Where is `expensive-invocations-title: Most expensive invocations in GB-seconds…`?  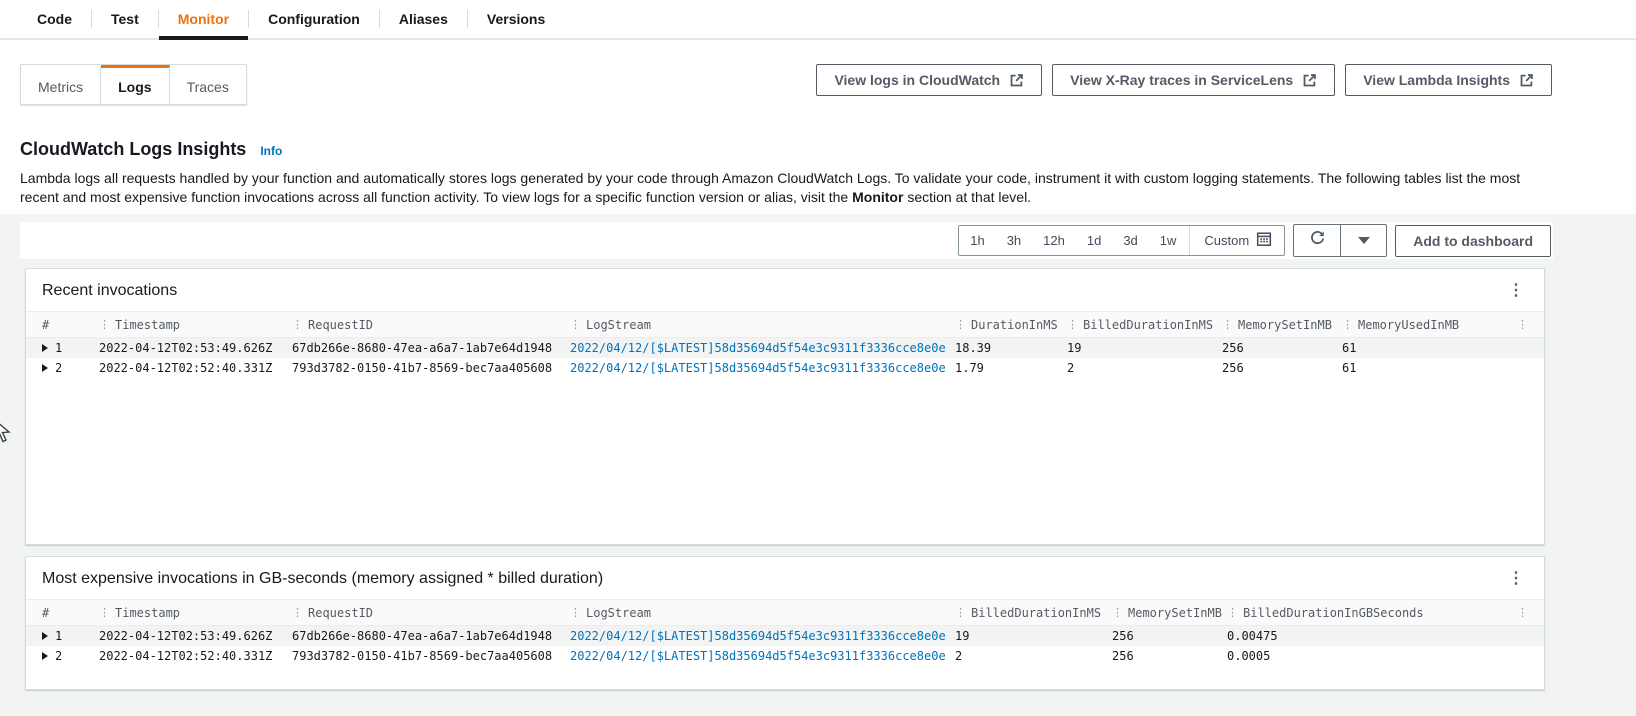 expensive-invocations-title: Most expensive invocations in GB-seconds… is located at coordinates (323, 578).